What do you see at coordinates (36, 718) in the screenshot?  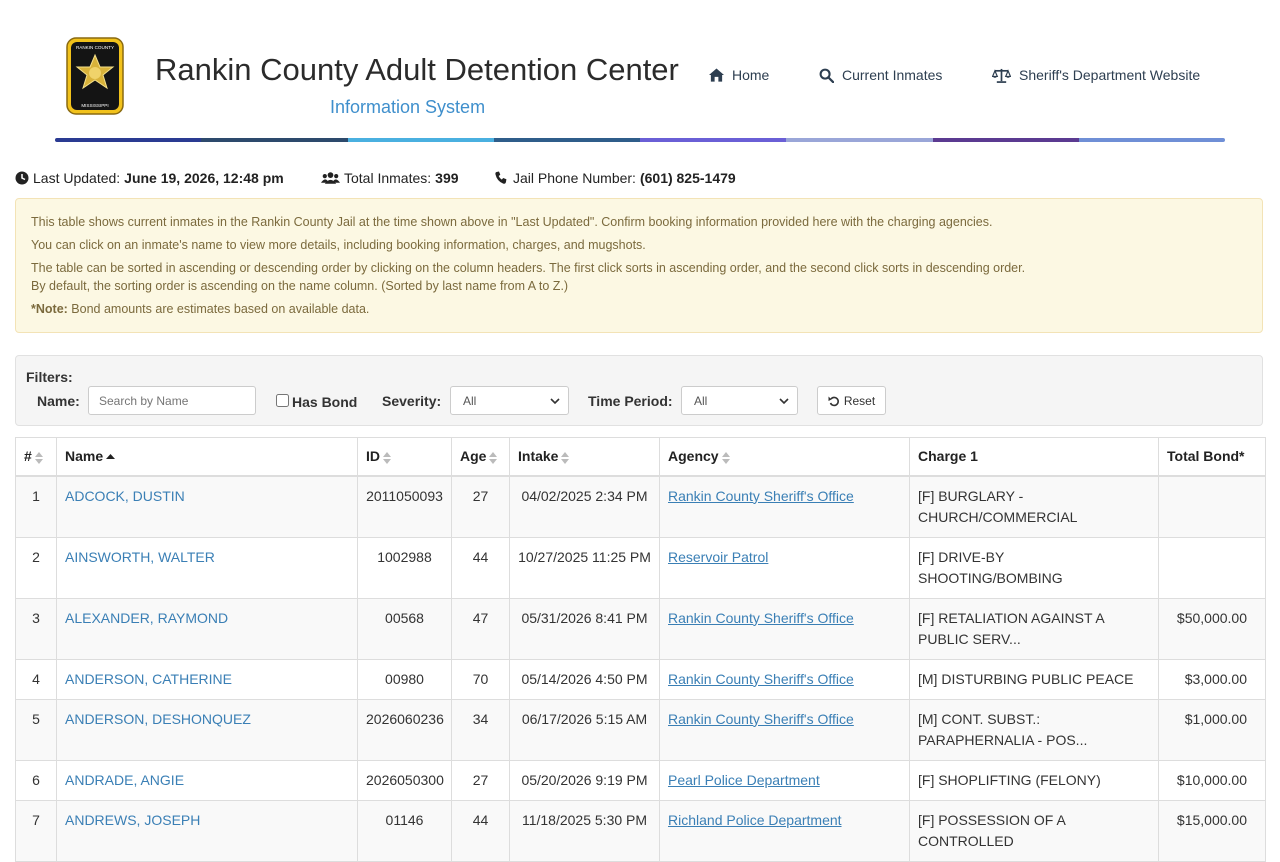 I see `row-number-text: 5` at bounding box center [36, 718].